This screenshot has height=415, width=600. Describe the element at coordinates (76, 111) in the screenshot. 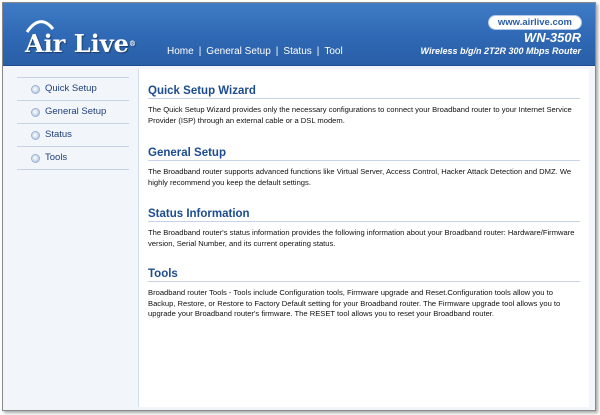

I see `sidebar-item-label: General Setup` at that location.